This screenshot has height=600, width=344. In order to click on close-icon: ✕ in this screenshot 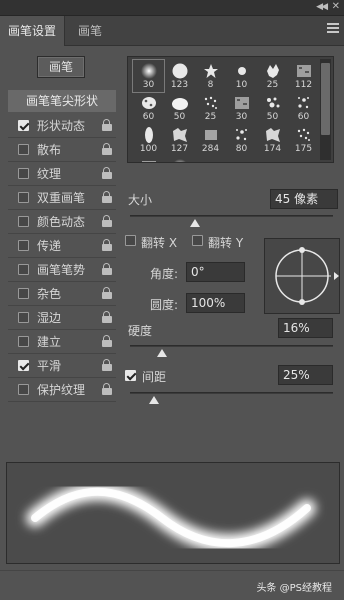, I will do `click(336, 6)`.